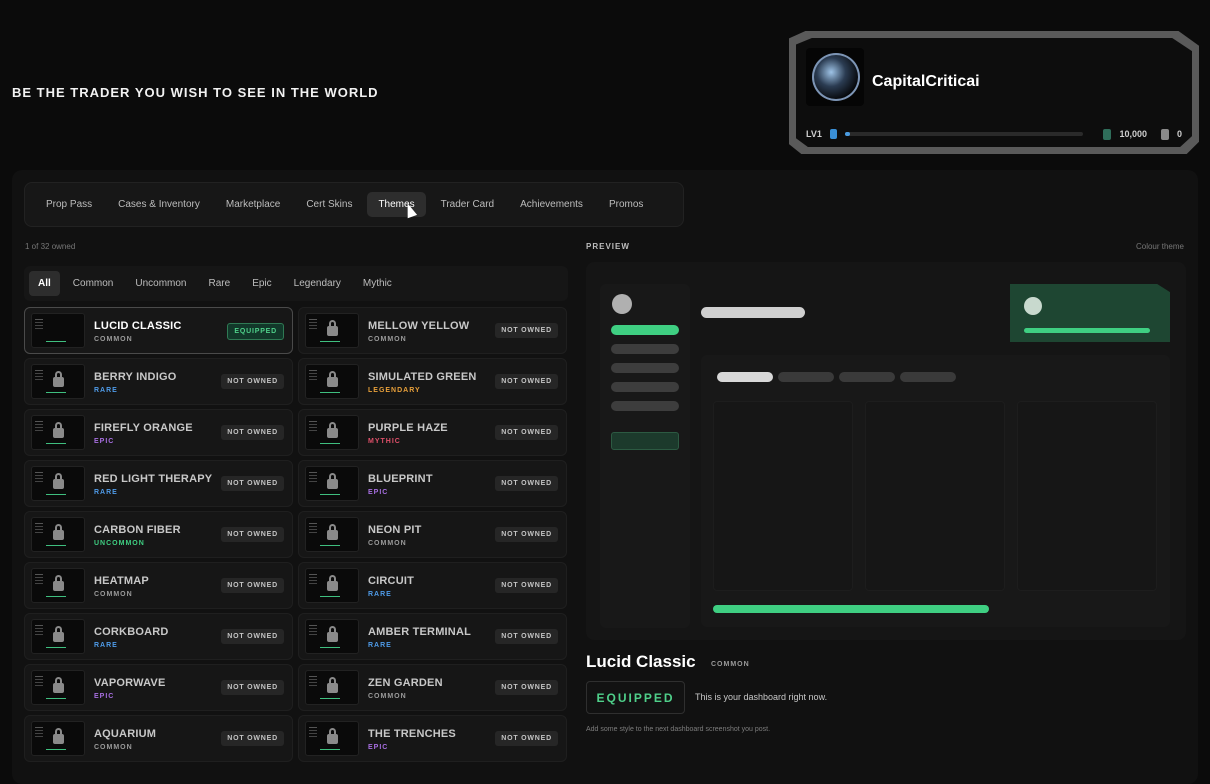  Describe the element at coordinates (394, 390) in the screenshot. I see `theme-rarity: LEGENDARY` at that location.